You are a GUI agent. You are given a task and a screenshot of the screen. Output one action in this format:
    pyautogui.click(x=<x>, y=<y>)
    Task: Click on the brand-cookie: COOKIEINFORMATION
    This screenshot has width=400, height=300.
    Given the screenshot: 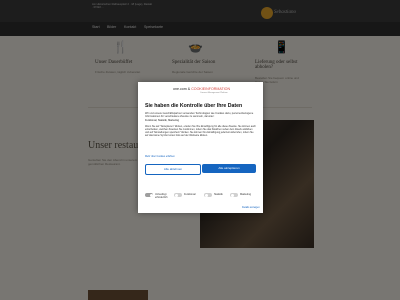 What is the action you would take?
    pyautogui.click(x=211, y=89)
    